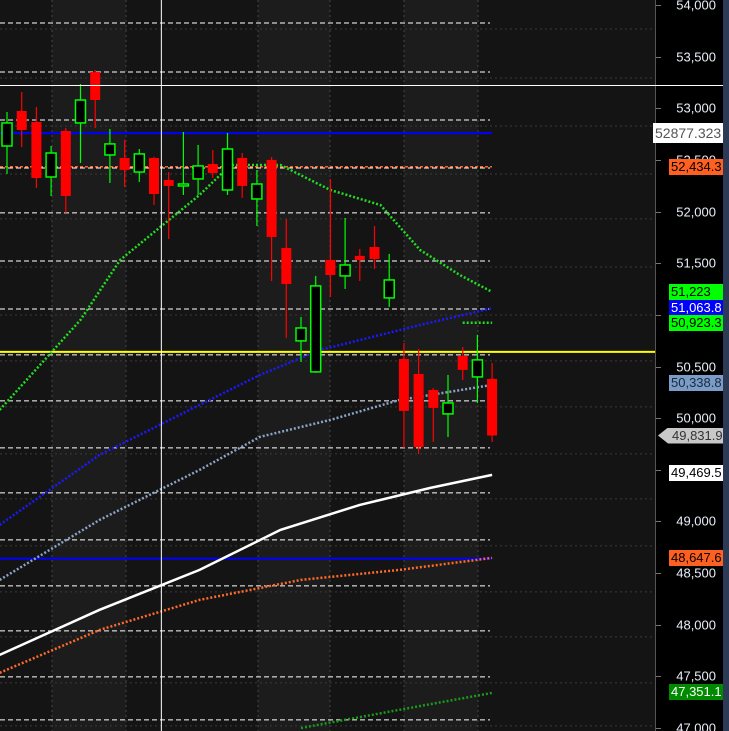  Describe the element at coordinates (696, 573) in the screenshot. I see `y-tick-label: 48,500` at that location.